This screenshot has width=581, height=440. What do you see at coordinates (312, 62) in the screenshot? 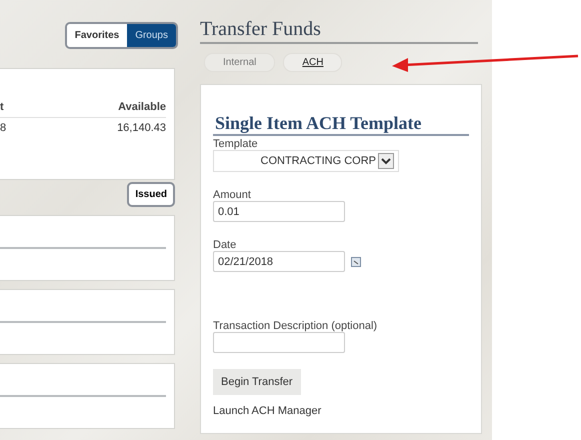
I see `transfer-tab: ACH` at bounding box center [312, 62].